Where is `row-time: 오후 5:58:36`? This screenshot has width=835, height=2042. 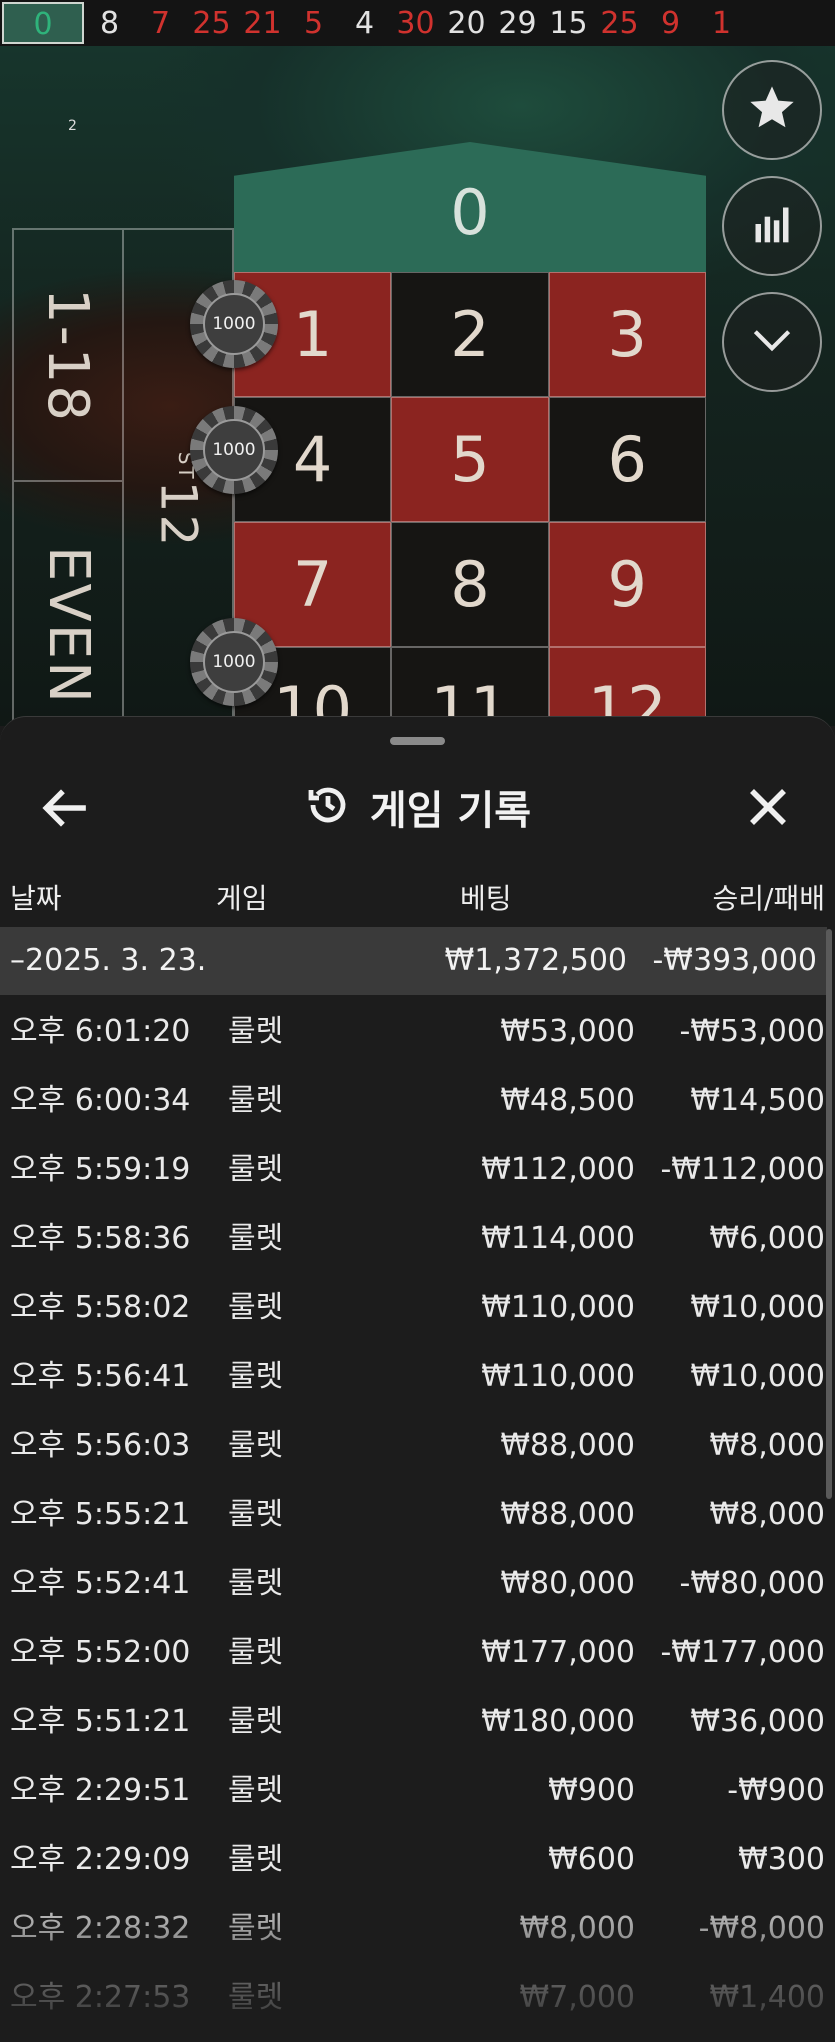 row-time: 오후 5:58:36 is located at coordinates (100, 1238).